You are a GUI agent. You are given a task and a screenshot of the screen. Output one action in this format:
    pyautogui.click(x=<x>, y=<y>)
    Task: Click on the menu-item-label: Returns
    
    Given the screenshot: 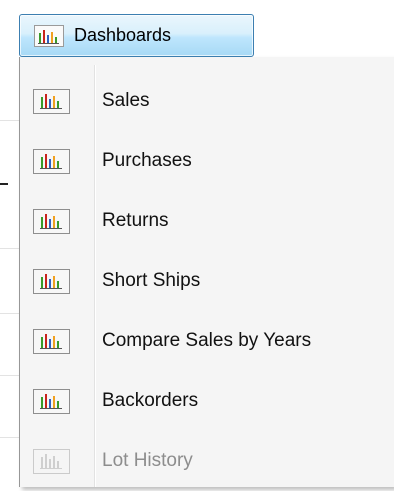 What is the action you would take?
    pyautogui.click(x=135, y=220)
    